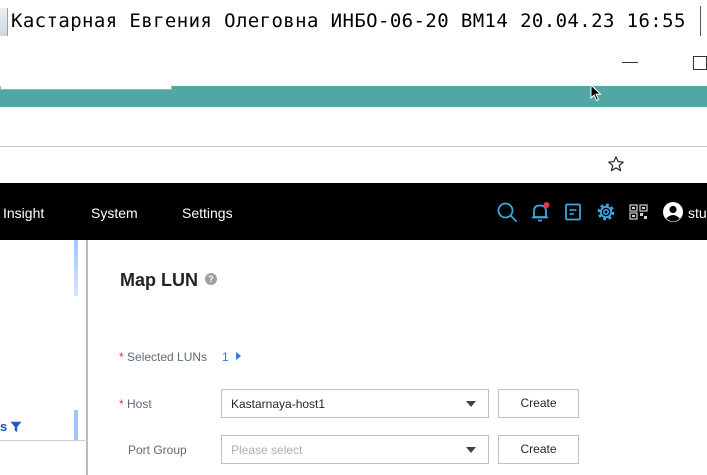 The image size is (707, 475). Describe the element at coordinates (353, 165) in the screenshot. I see `address-bar-row` at that location.